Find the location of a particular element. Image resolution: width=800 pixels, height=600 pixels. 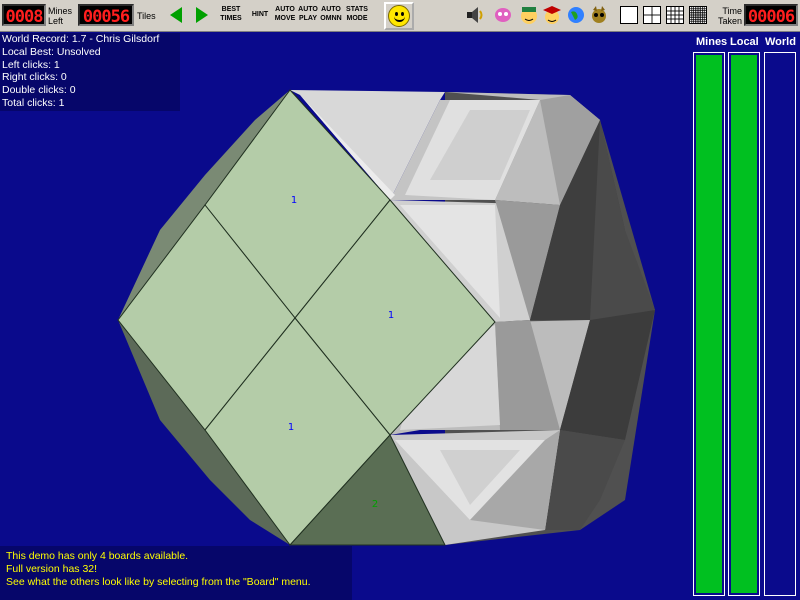

local-bar-label: Local is located at coordinates (744, 42).